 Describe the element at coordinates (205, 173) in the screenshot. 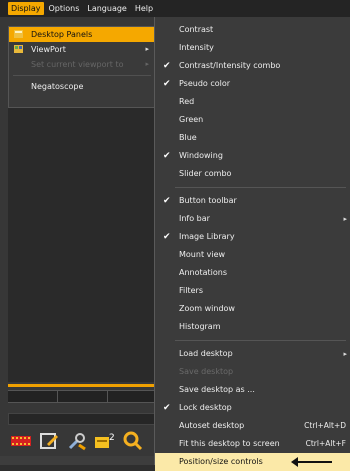

I see `menu-item-label: Slider combo` at that location.